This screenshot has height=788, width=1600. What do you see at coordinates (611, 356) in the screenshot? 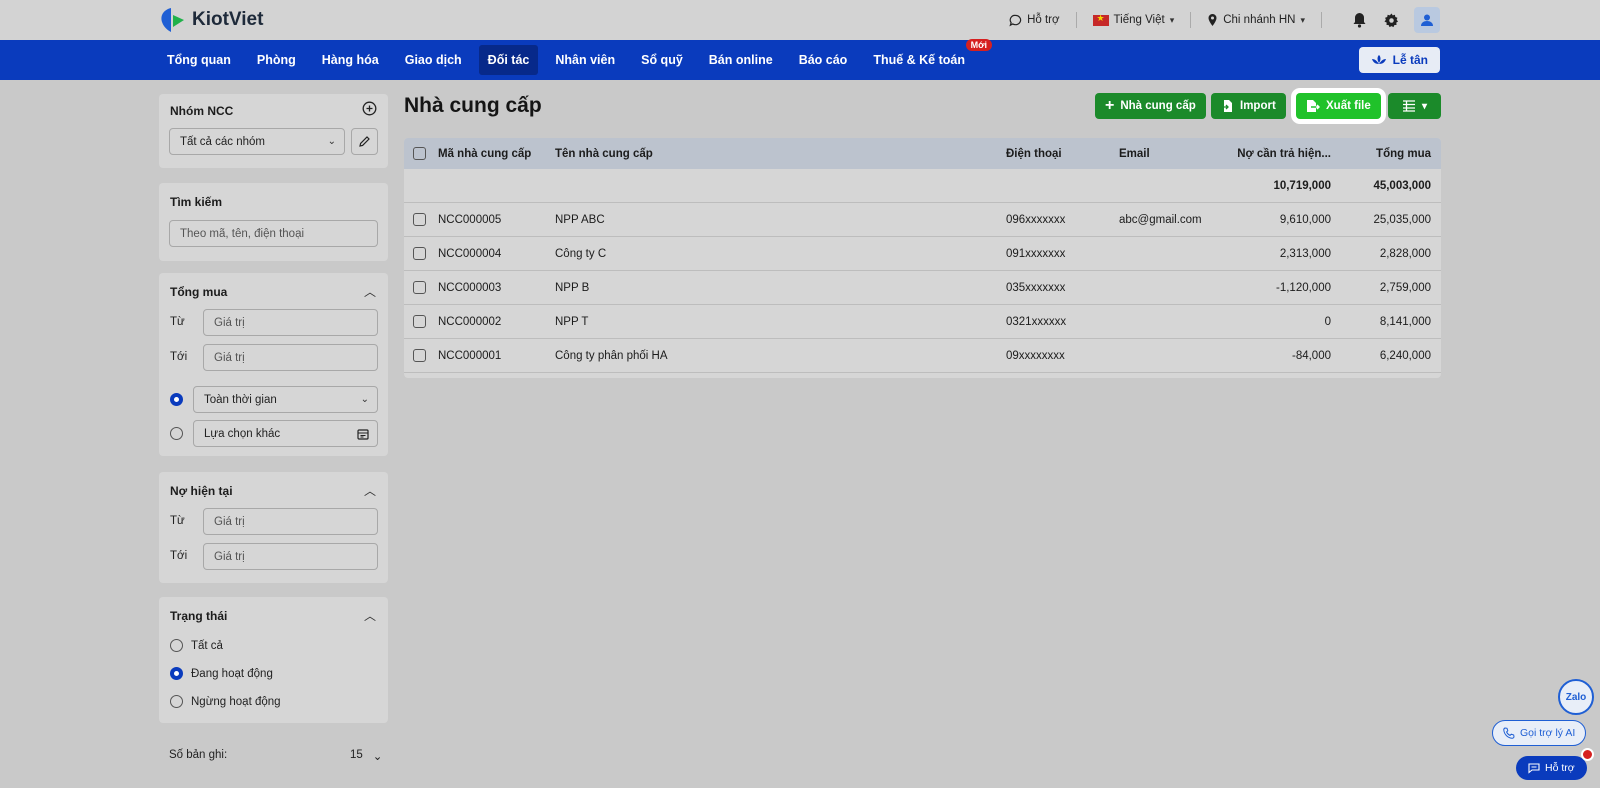
I see `supplier-name: Công ty phân phối HA` at bounding box center [611, 356].